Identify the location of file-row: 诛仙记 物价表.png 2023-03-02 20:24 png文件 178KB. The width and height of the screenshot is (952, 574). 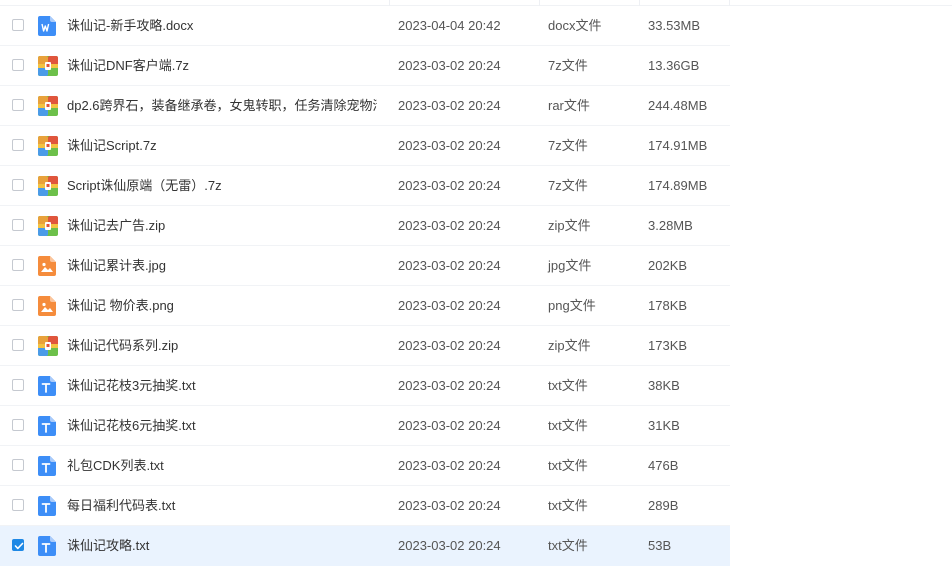
(365, 306).